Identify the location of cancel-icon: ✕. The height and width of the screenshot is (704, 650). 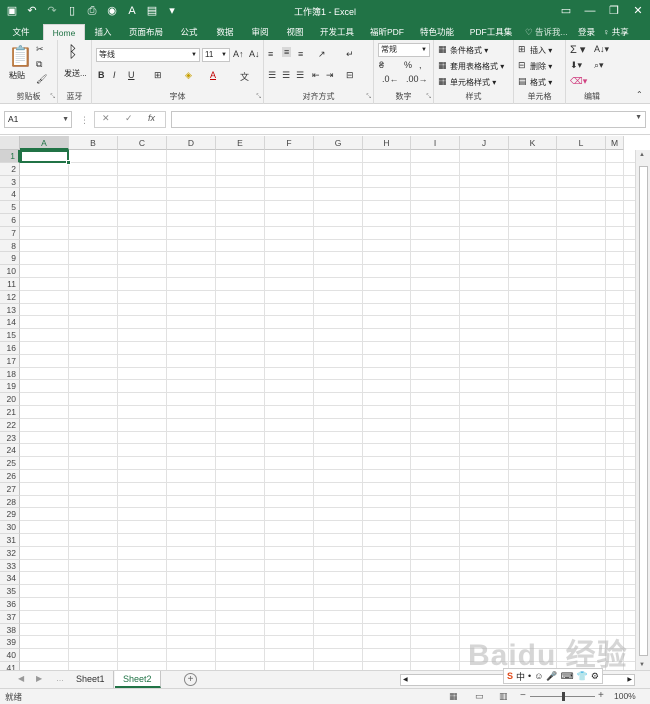
(106, 118).